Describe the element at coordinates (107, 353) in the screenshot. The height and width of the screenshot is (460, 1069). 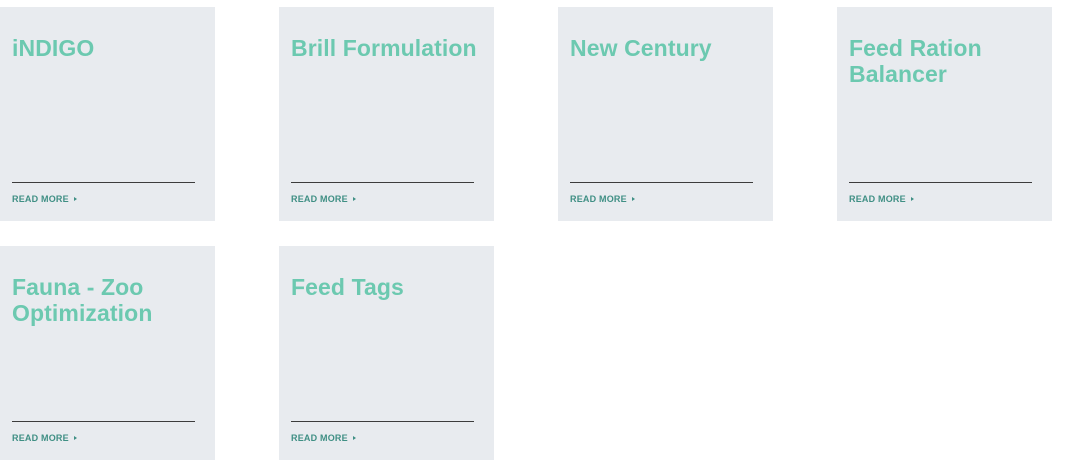
I see `product-card-fauna-zoo-optimization: Fauna - Zoo Optimization READ MORE` at that location.